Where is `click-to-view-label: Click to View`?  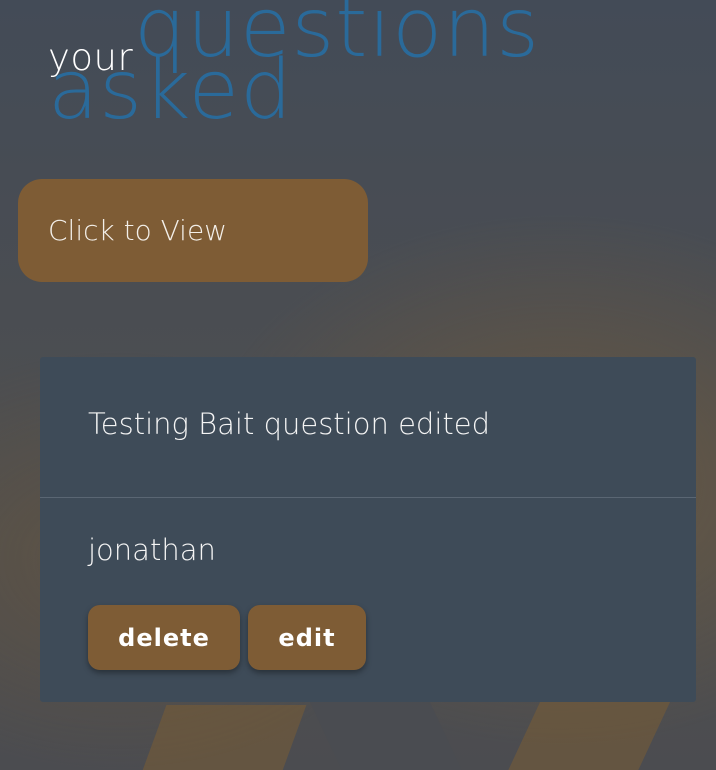
click-to-view-label: Click to View is located at coordinates (138, 230).